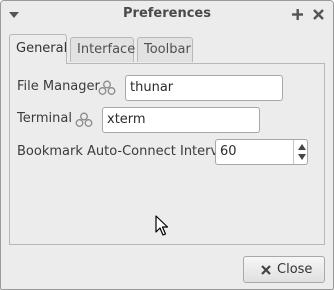 The image size is (334, 290). What do you see at coordinates (204, 88) in the screenshot?
I see `file-manager-field: thunar` at bounding box center [204, 88].